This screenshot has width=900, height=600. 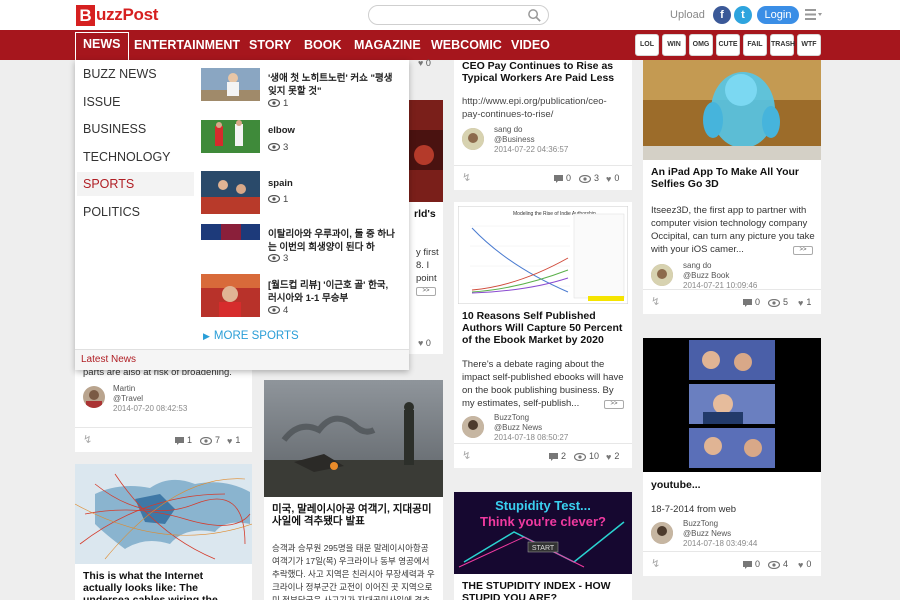 What do you see at coordinates (728, 45) in the screenshot?
I see `badge-cute: CUTE` at bounding box center [728, 45].